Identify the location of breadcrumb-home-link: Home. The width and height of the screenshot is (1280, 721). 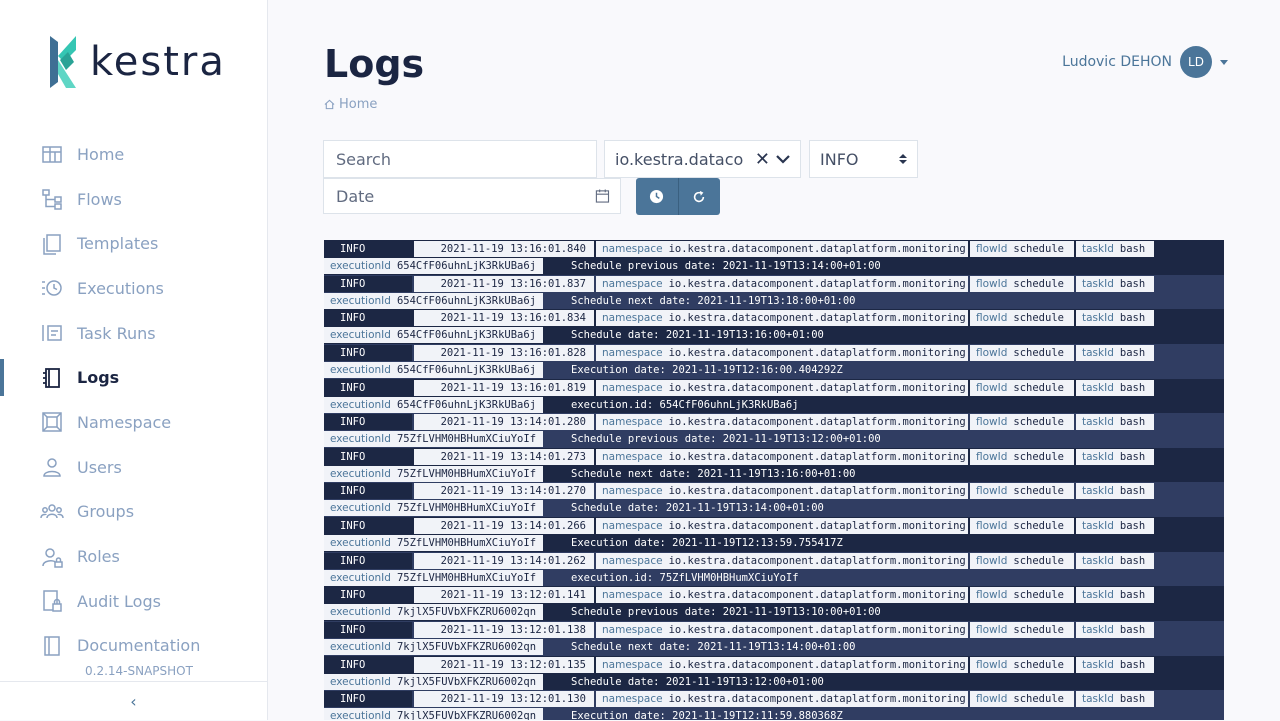
(358, 104).